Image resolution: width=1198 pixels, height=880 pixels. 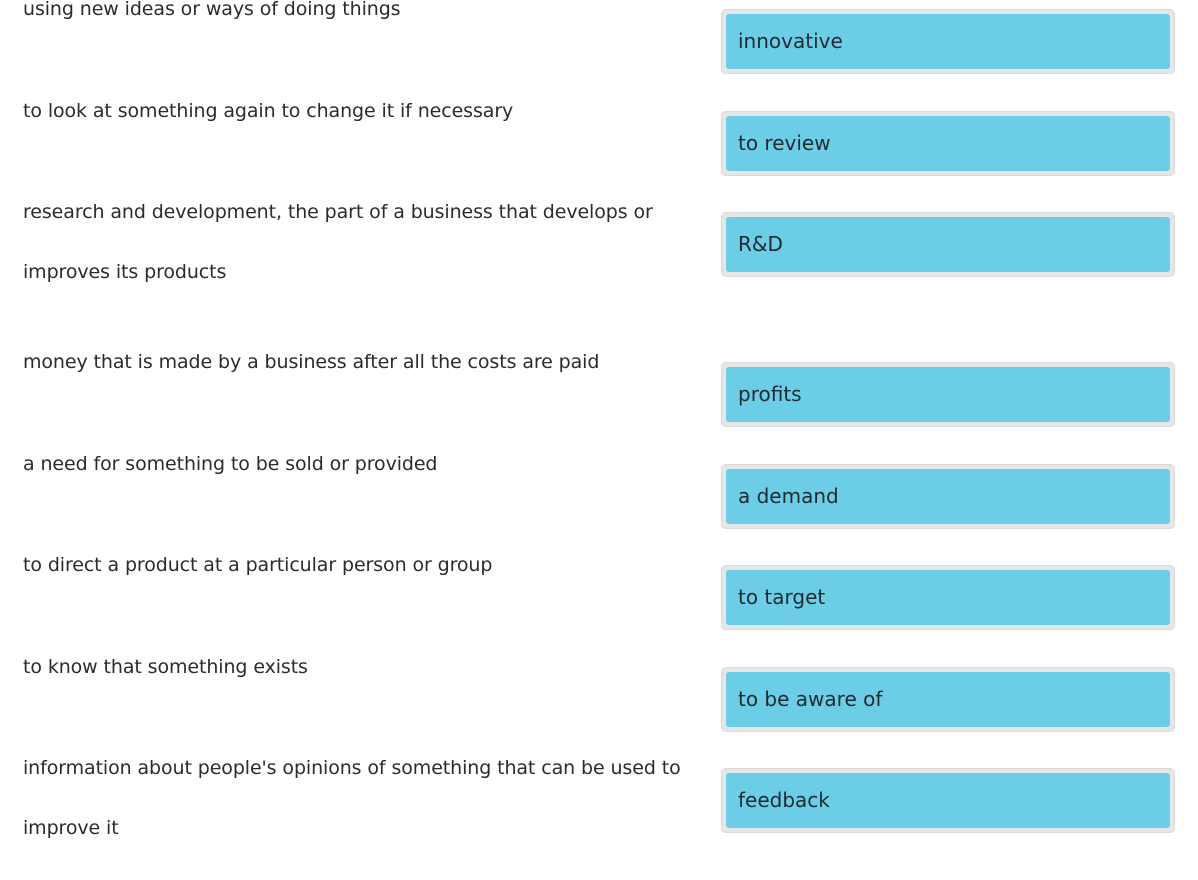 I want to click on answer-chip: to review, so click(x=948, y=143).